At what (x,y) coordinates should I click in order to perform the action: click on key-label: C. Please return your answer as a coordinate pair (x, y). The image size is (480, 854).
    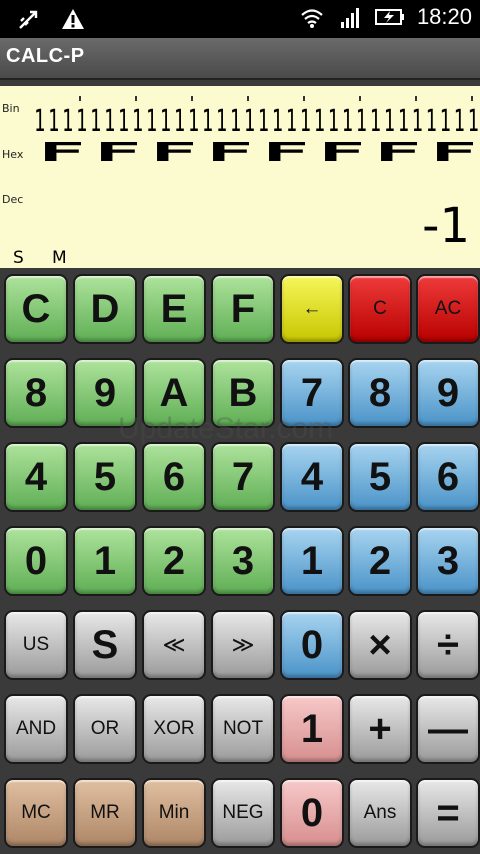
    Looking at the image, I should click on (380, 308).